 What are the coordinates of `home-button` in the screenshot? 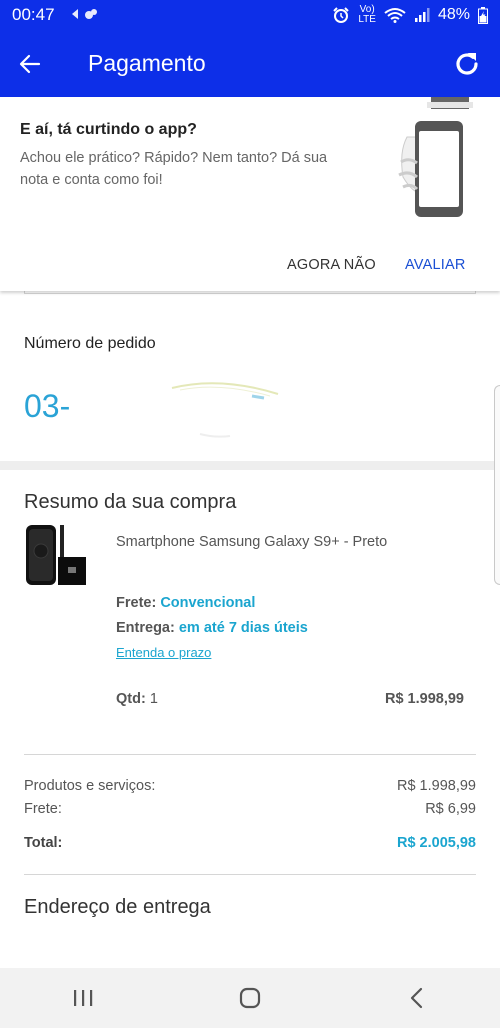 It's located at (250, 998).